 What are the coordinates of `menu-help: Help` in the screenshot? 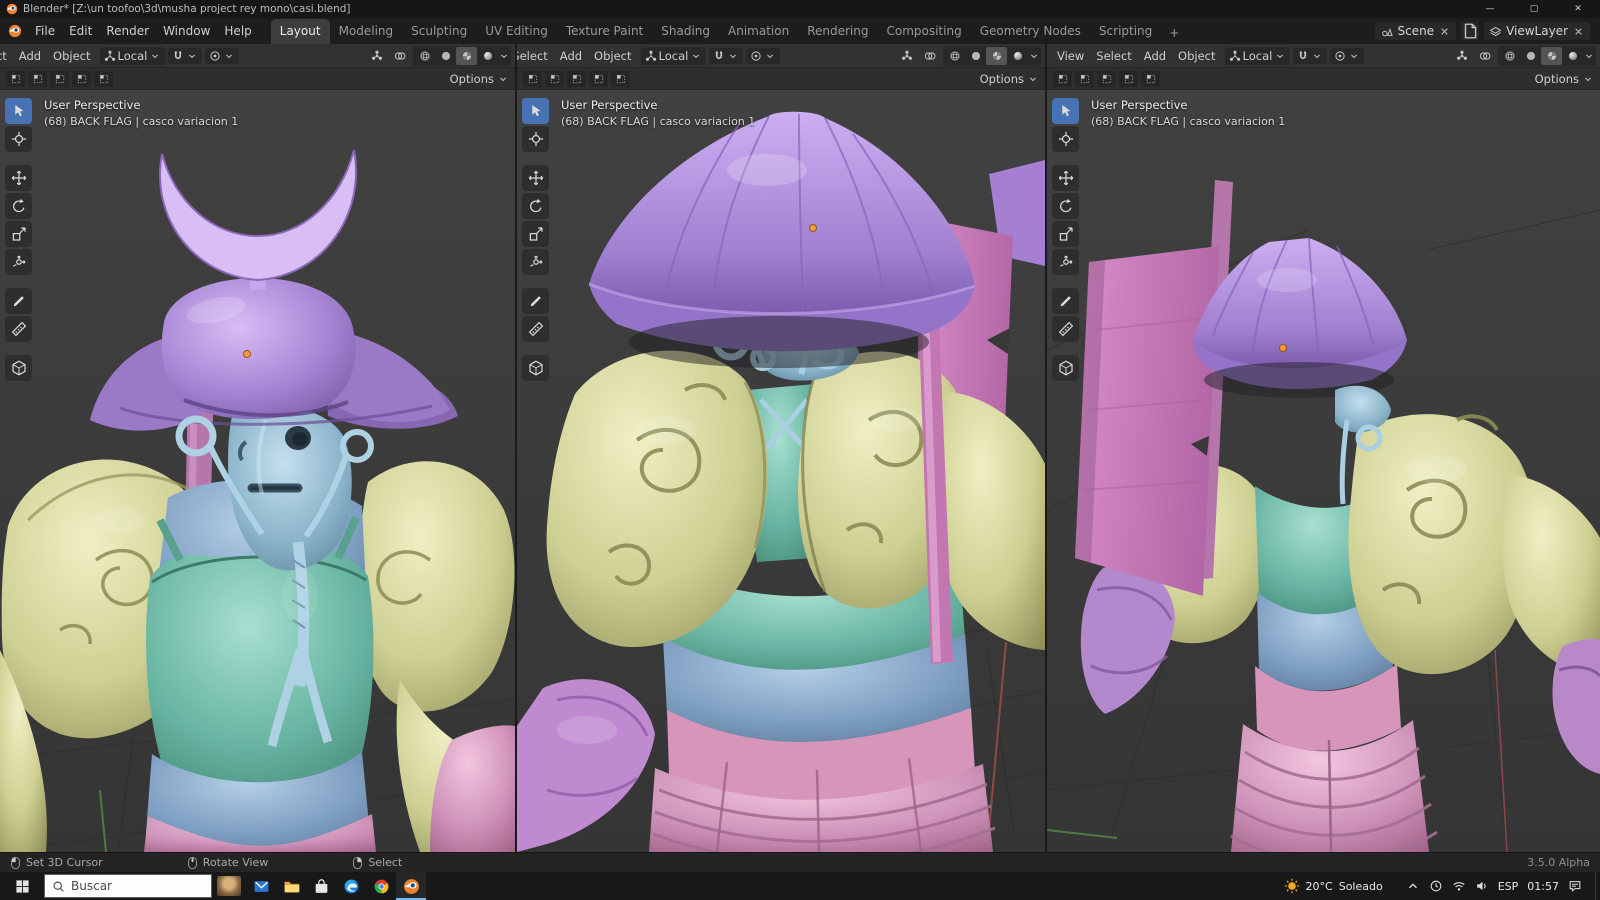 It's located at (237, 31).